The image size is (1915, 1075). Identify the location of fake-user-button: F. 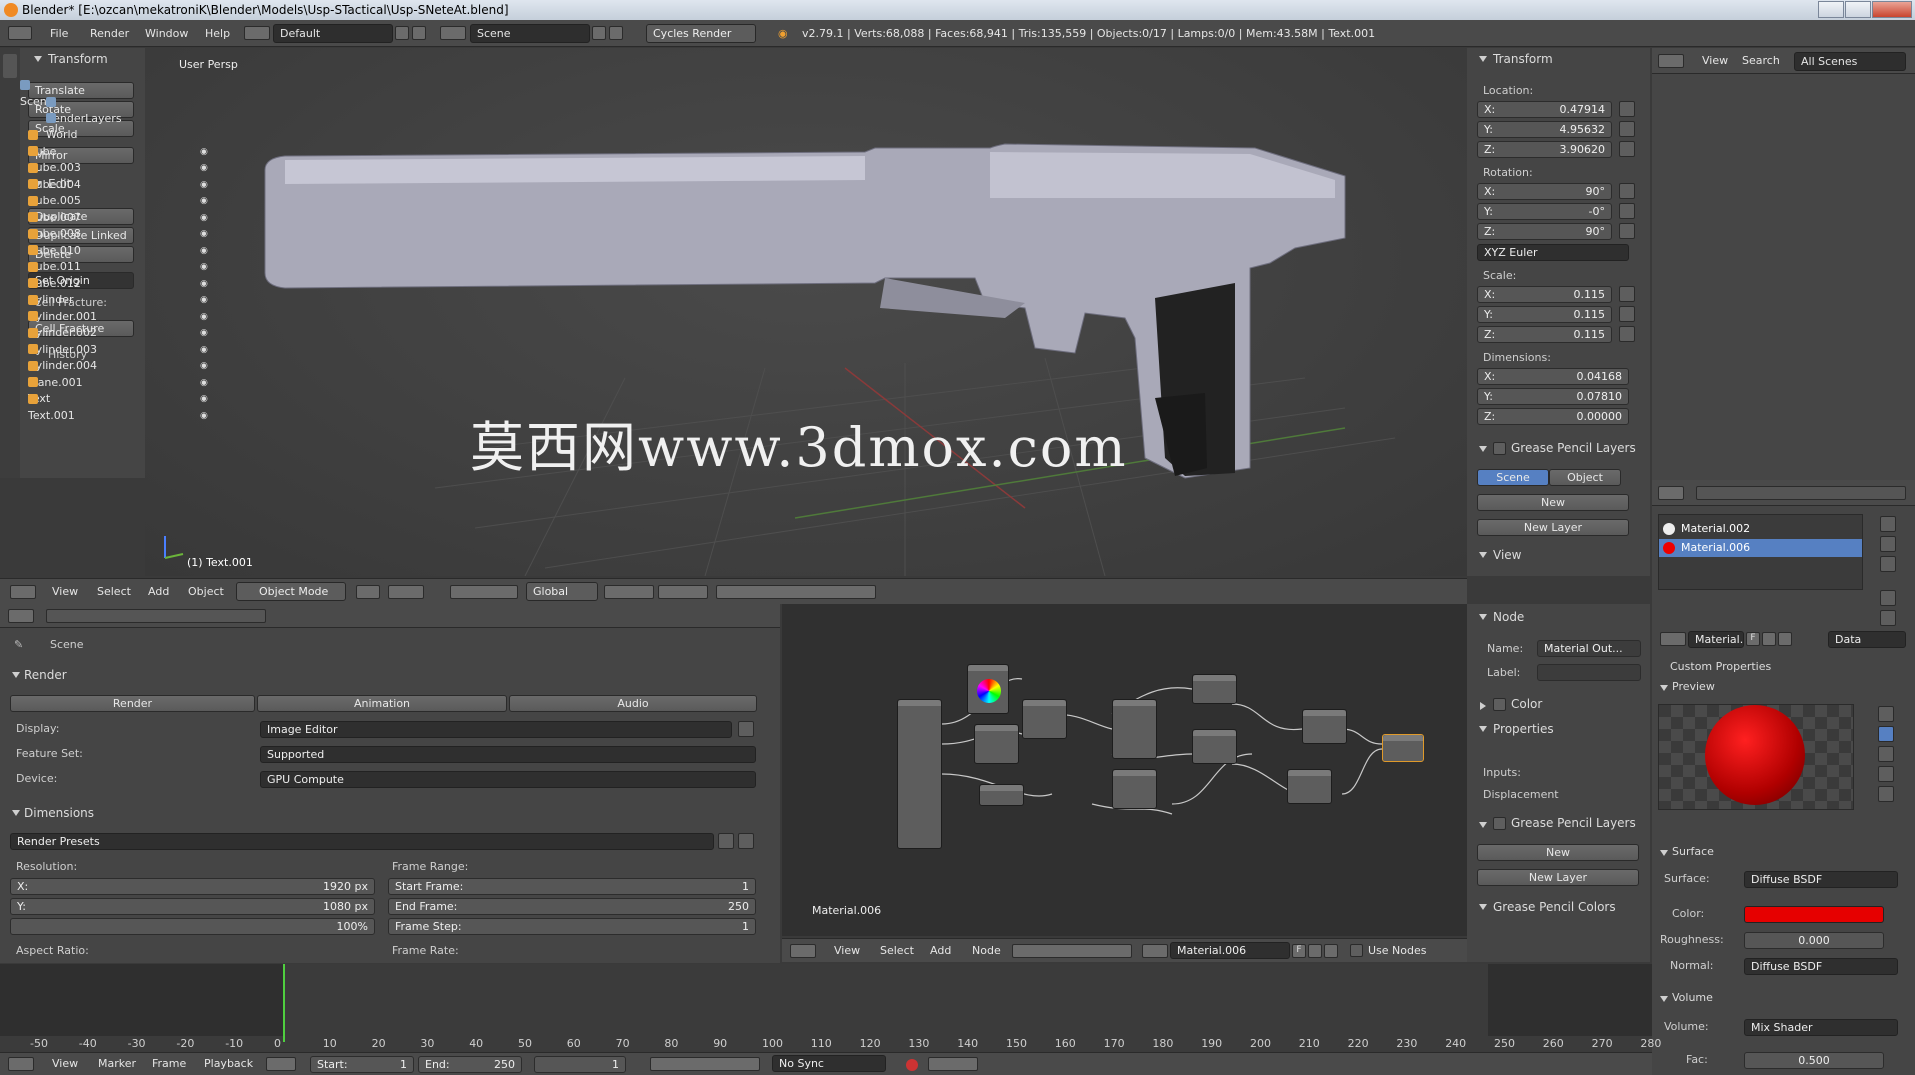
(1299, 951).